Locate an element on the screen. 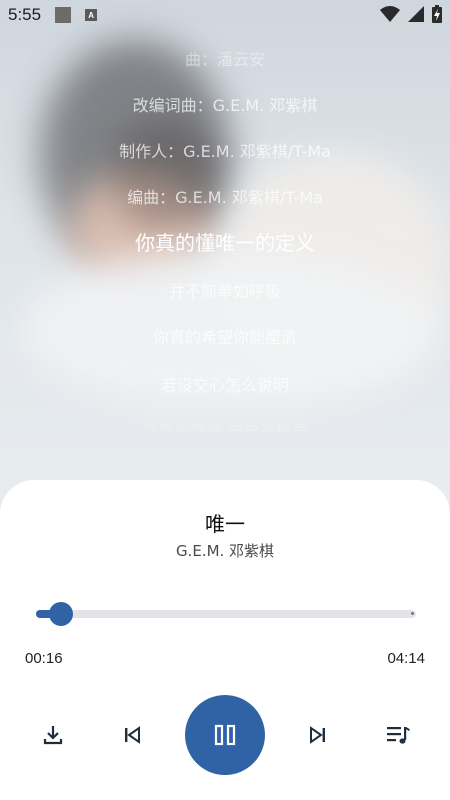  playlist-icon is located at coordinates (398, 735).